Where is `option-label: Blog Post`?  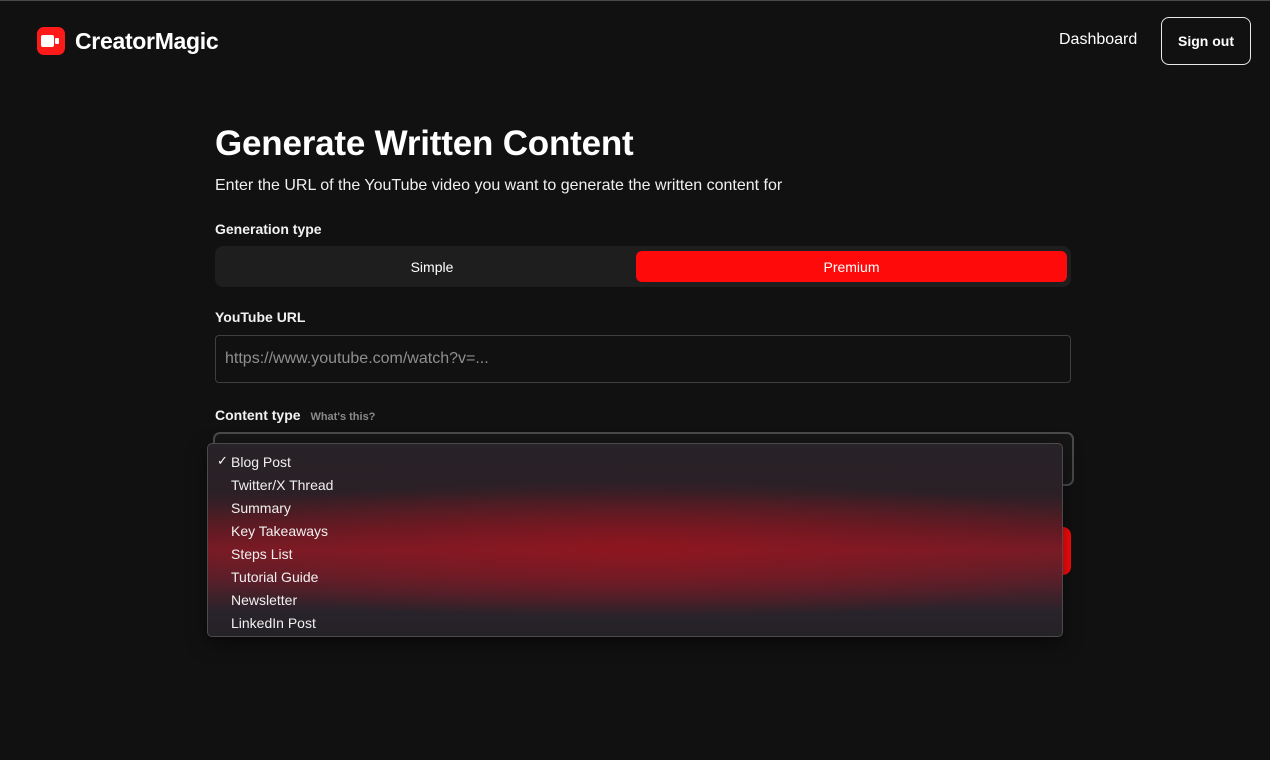
option-label: Blog Post is located at coordinates (261, 462).